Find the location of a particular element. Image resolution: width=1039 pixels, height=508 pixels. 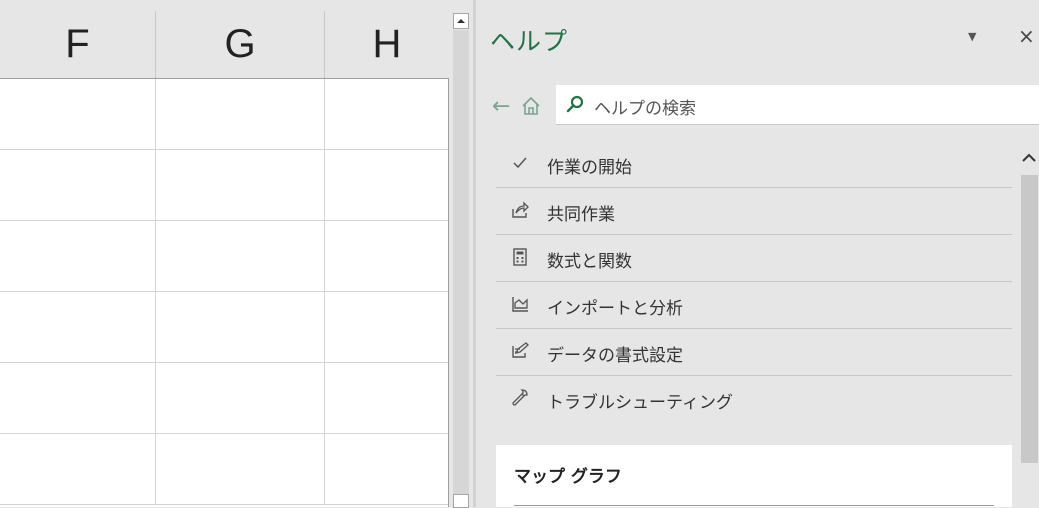

topic-format-data: データの書式設定 is located at coordinates (754, 352).